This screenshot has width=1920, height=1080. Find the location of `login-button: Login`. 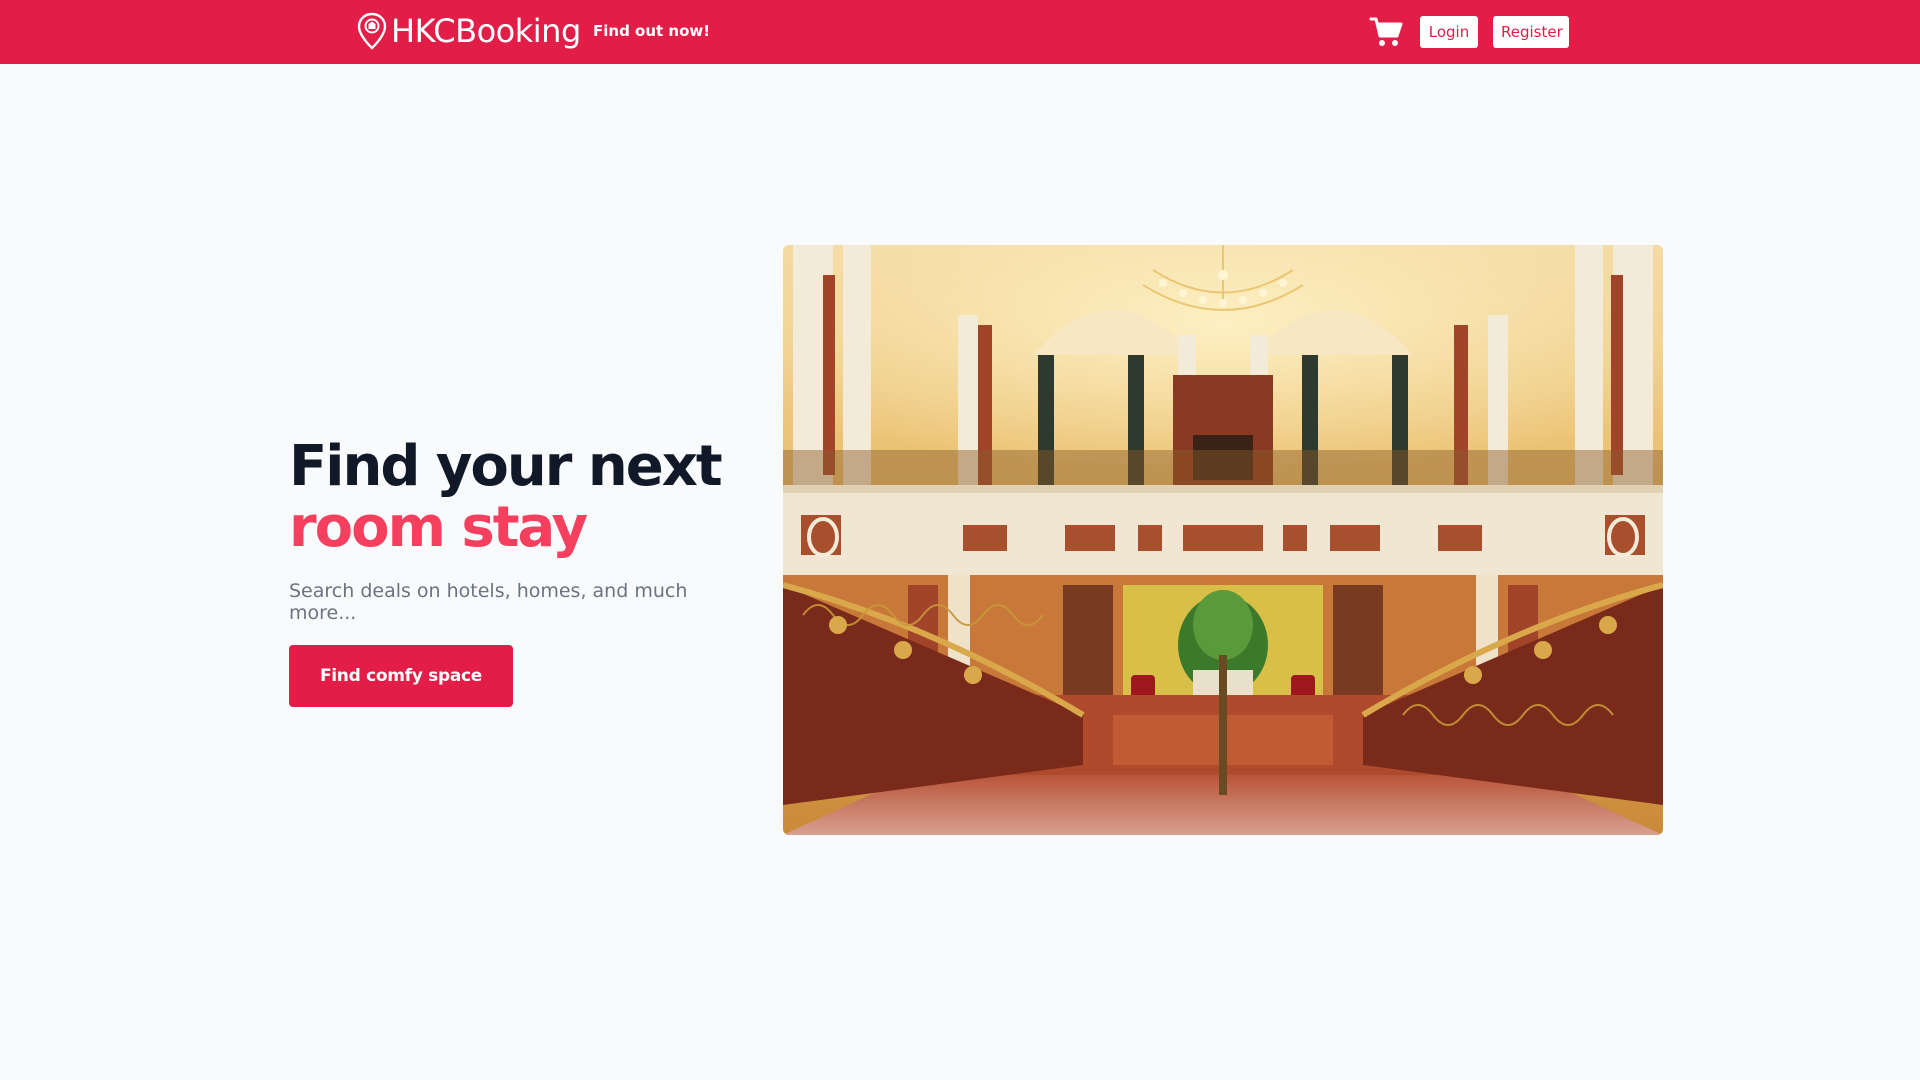

login-button: Login is located at coordinates (1449, 32).